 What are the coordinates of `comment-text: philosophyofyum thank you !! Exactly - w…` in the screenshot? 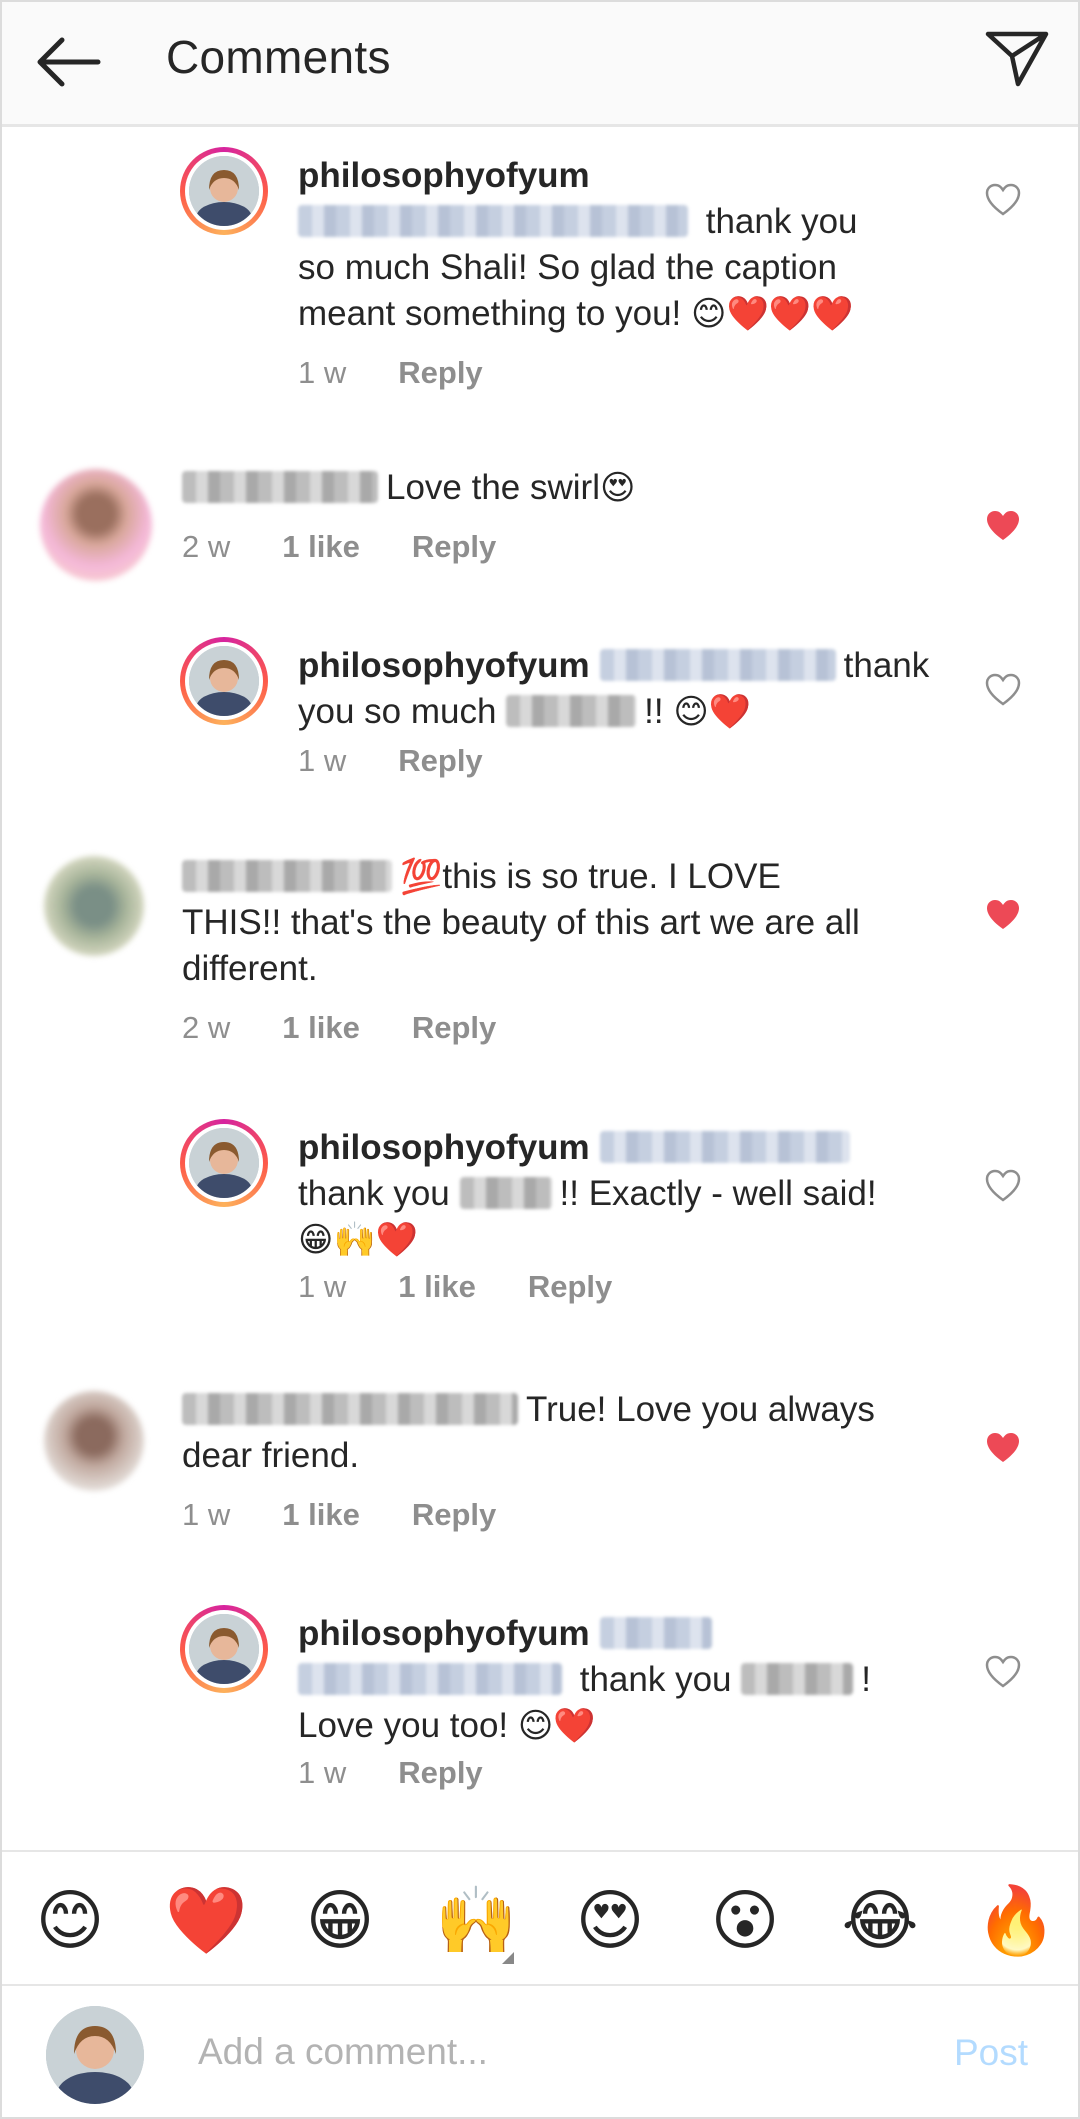 It's located at (587, 1193).